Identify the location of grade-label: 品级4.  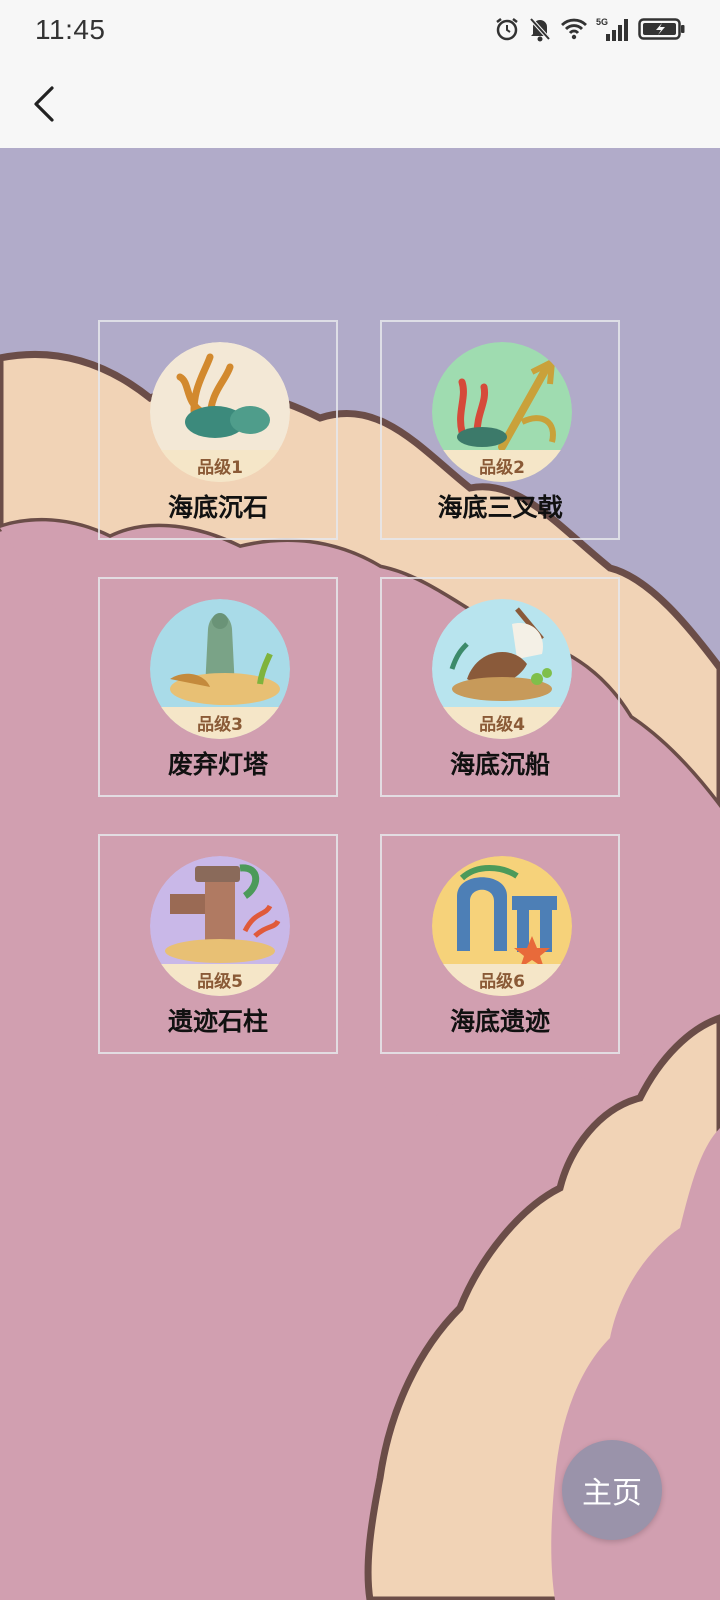
(502, 725).